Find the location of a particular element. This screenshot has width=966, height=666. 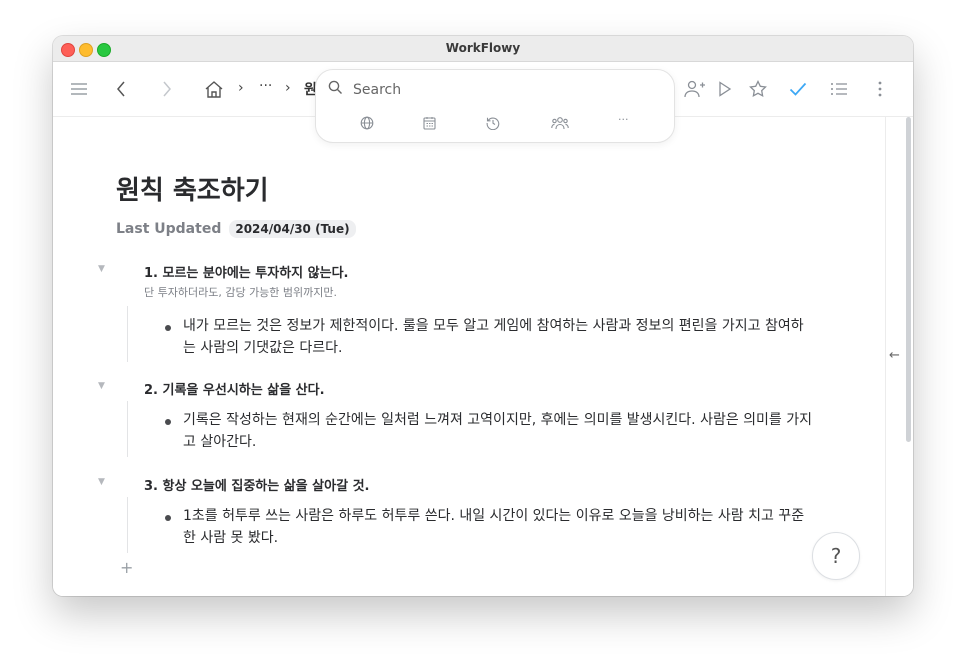

play-icon is located at coordinates (725, 89).